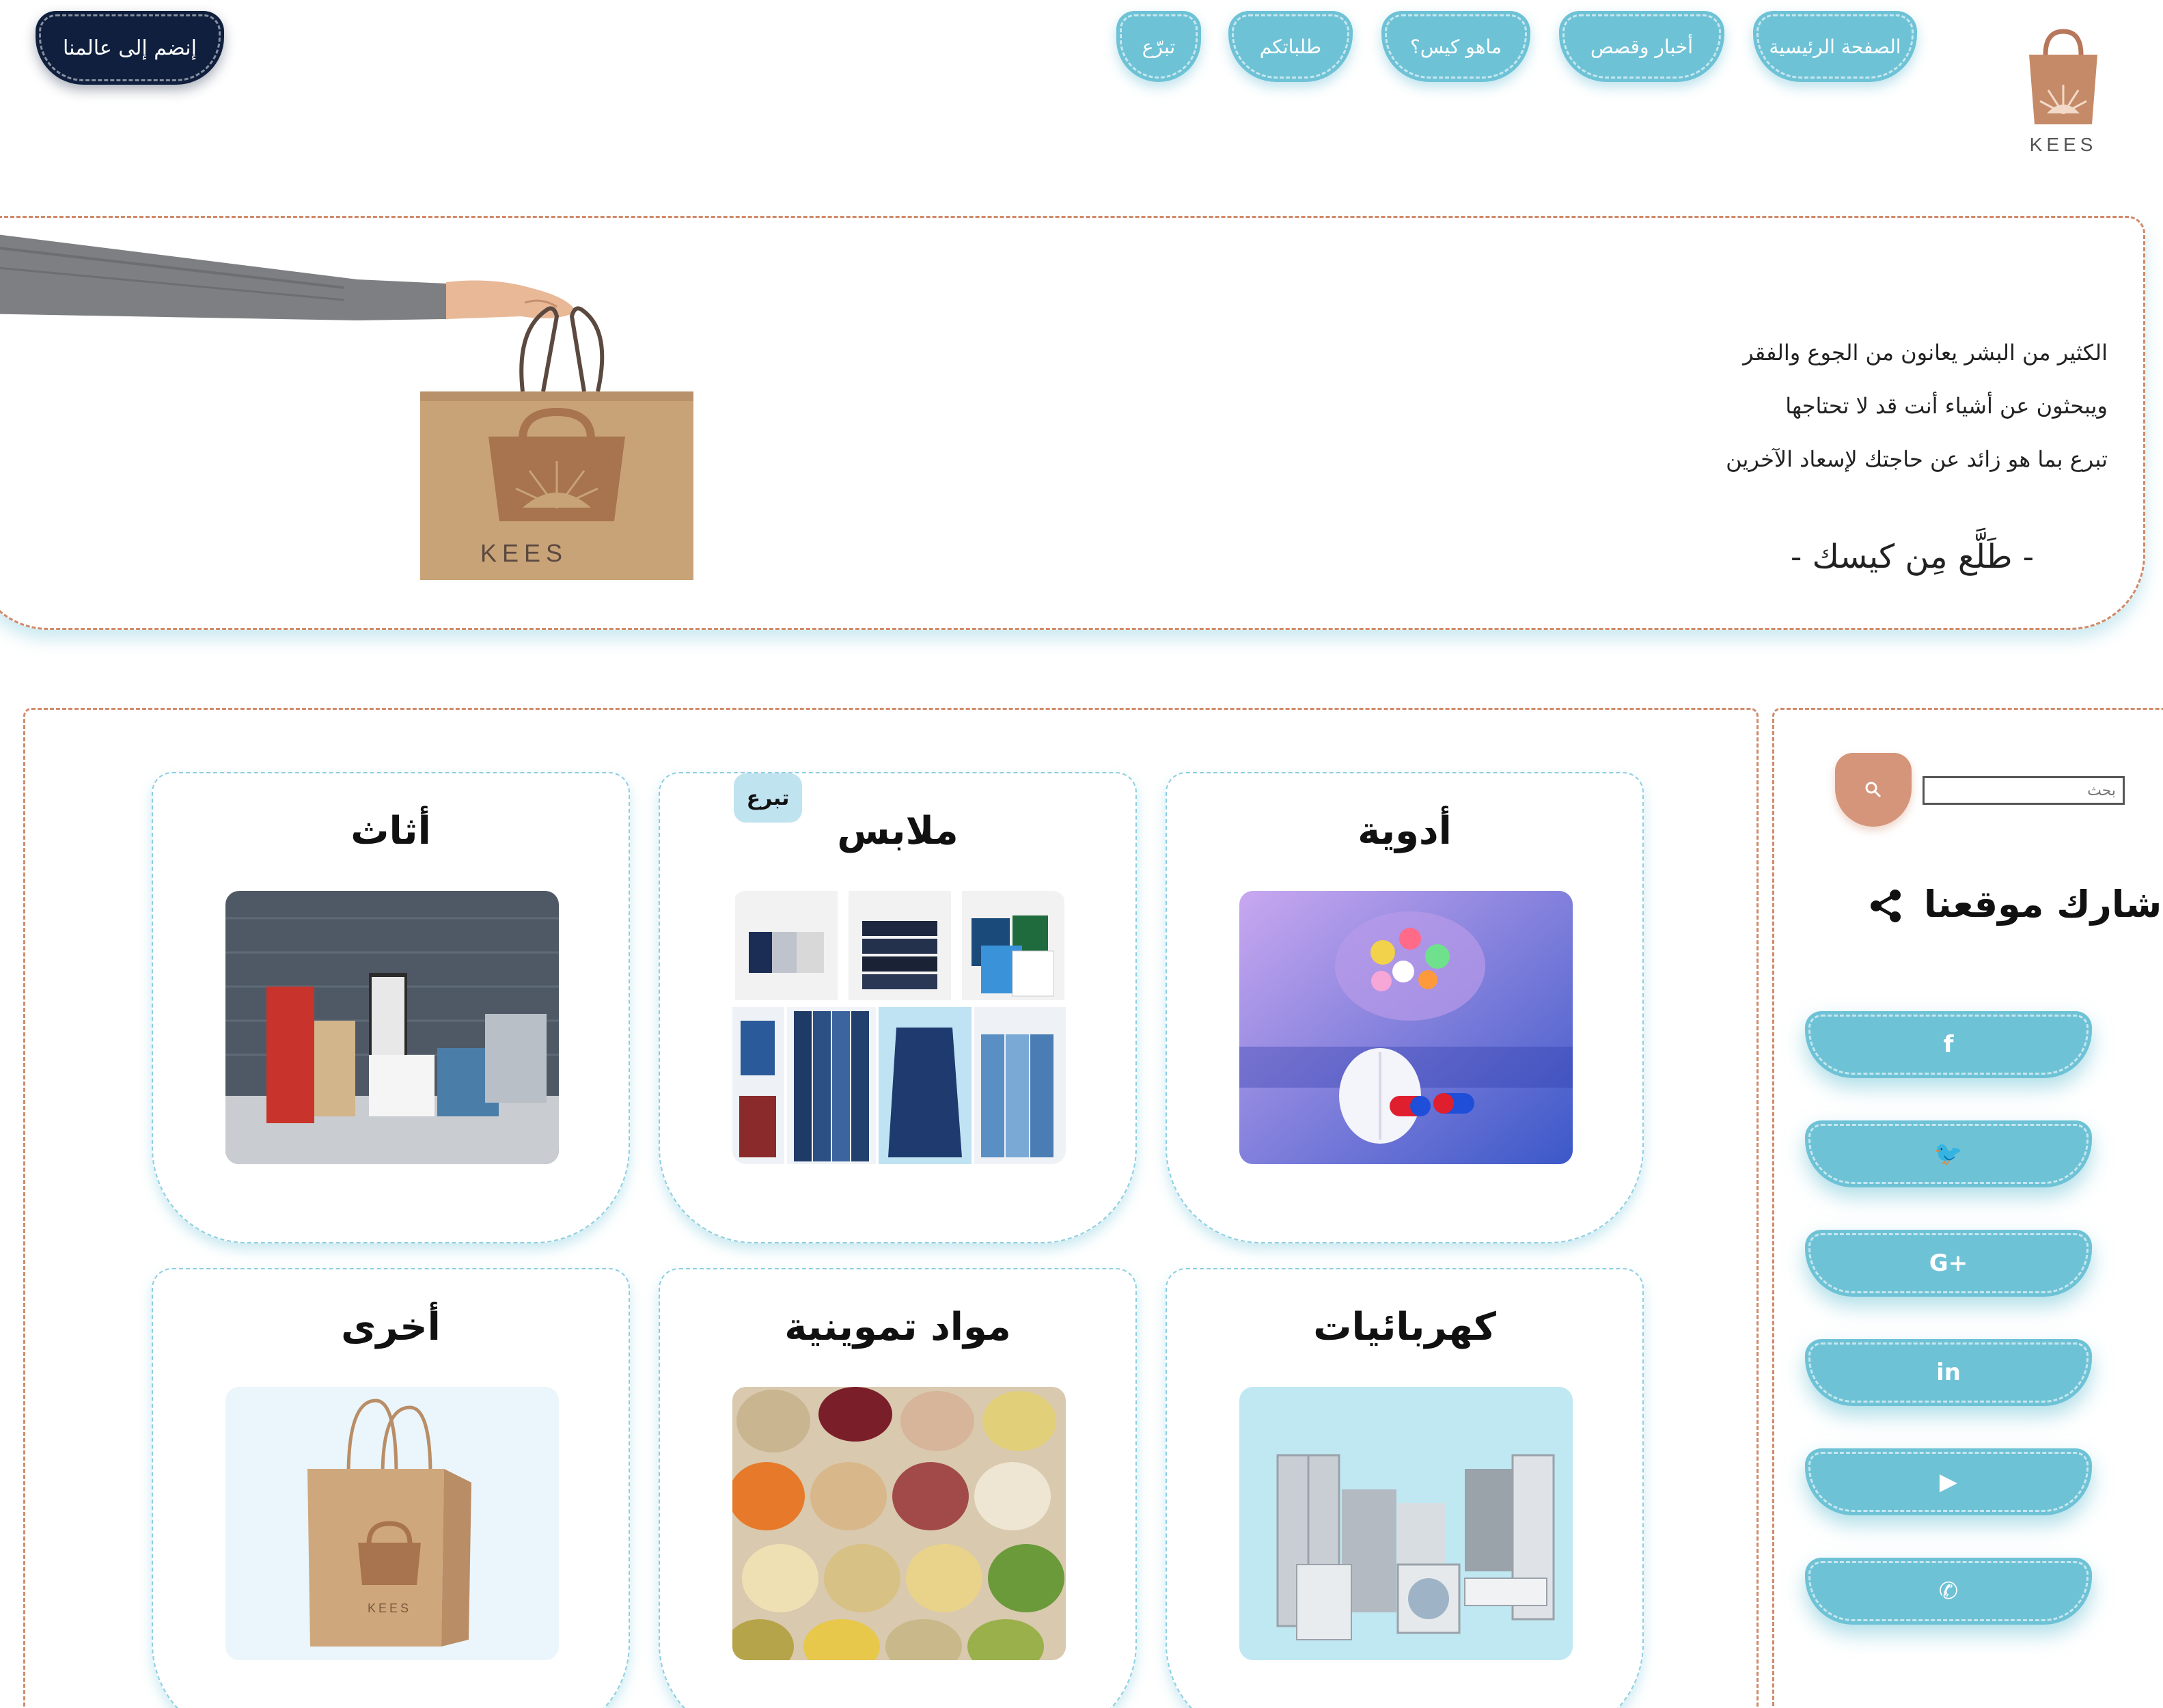 The height and width of the screenshot is (1708, 2163). Describe the element at coordinates (1835, 46) in the screenshot. I see `nav-home: الصفحة الرئيسية` at that location.